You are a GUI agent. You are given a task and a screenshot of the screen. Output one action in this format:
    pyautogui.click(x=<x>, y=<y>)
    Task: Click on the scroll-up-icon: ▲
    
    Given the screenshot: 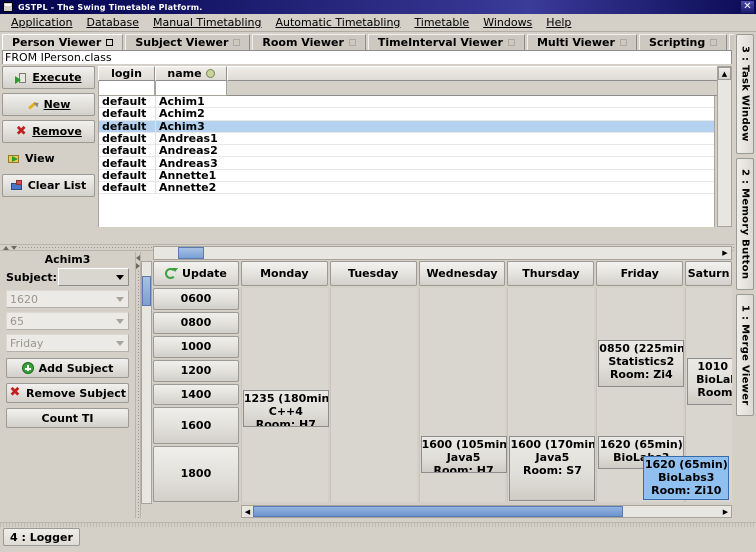 What is the action you would take?
    pyautogui.click(x=724, y=73)
    